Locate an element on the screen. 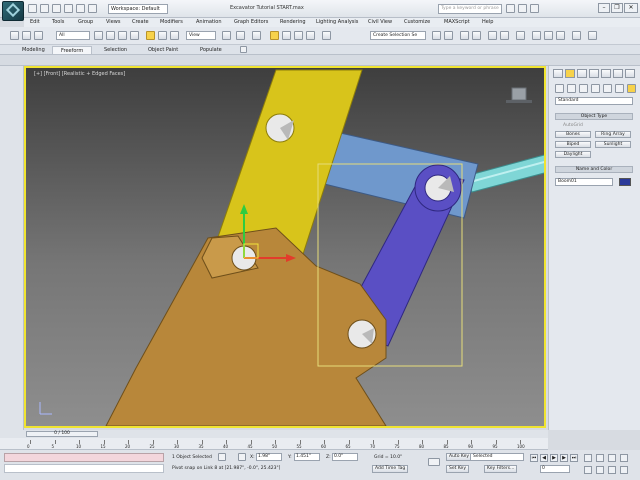  zoom-extents-icon is located at coordinates (612, 458).